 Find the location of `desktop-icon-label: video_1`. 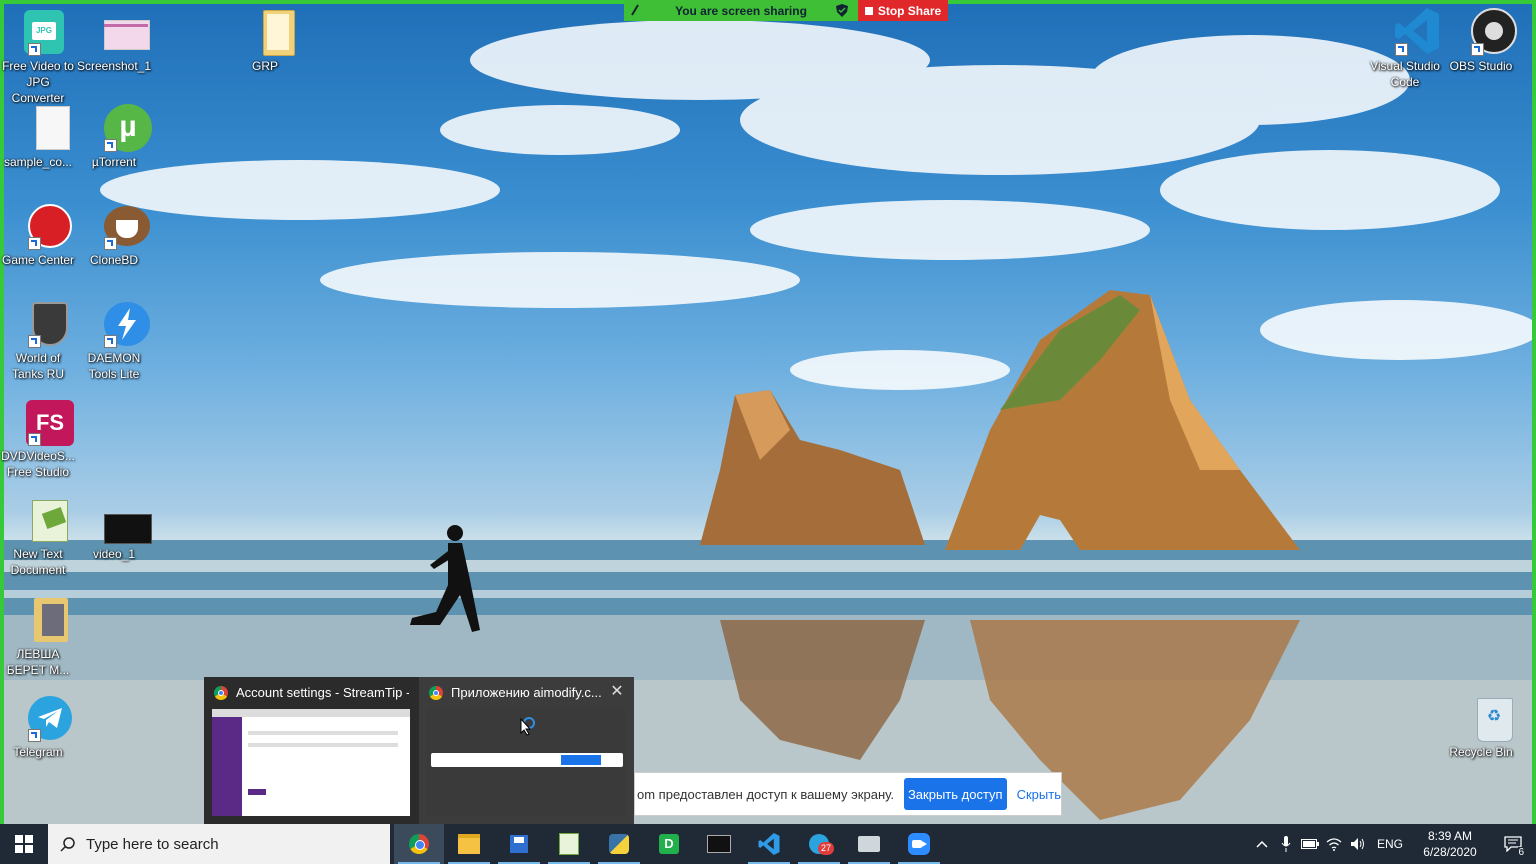

desktop-icon-label: video_1 is located at coordinates (114, 554).